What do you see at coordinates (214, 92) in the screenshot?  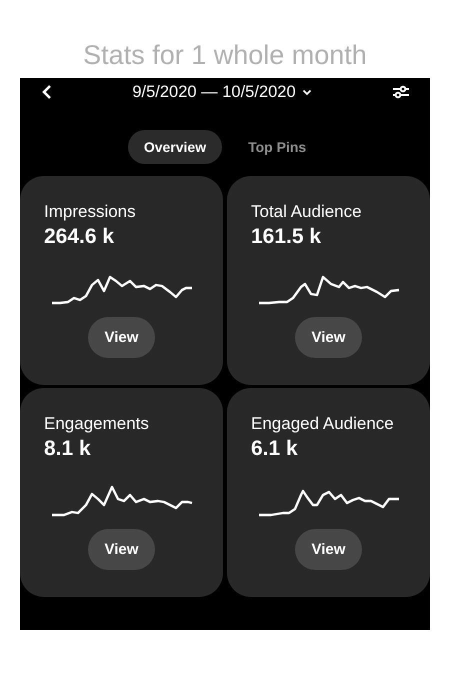 I see `date-range: 9/5/2020 — 10/5/2020` at bounding box center [214, 92].